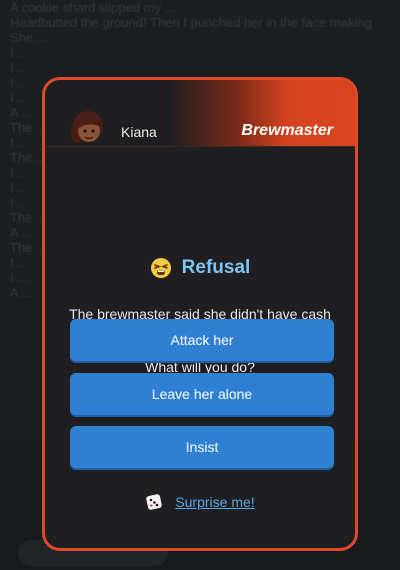  Describe the element at coordinates (216, 267) in the screenshot. I see `event-title: Refusal` at that location.